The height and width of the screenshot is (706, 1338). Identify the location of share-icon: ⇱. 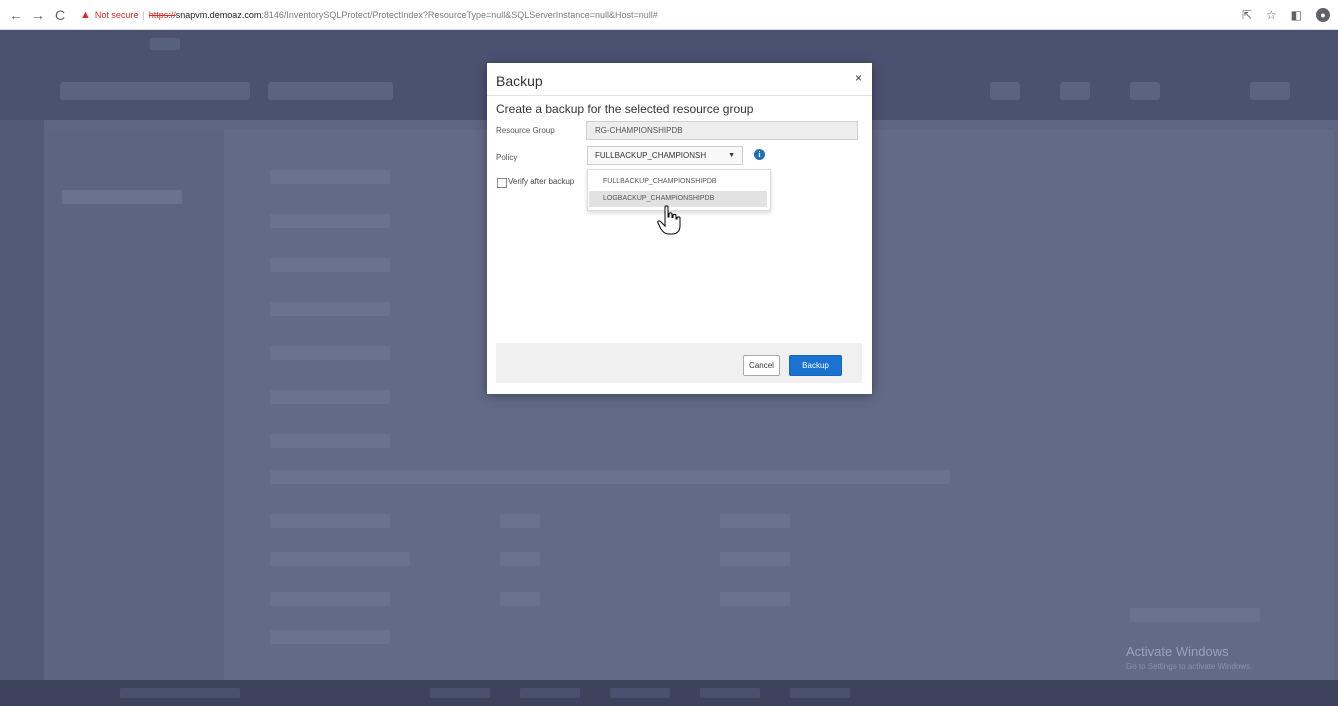
(1247, 15).